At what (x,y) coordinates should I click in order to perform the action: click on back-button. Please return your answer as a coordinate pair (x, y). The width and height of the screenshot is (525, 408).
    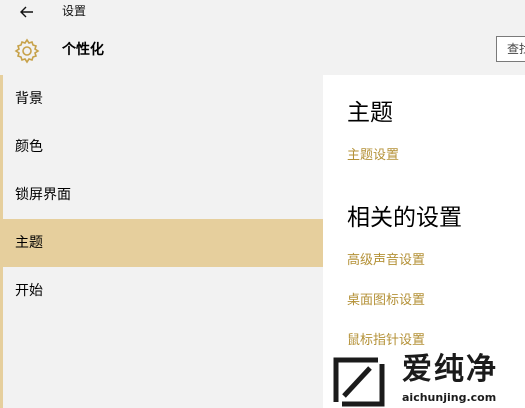
    Looking at the image, I should click on (27, 12).